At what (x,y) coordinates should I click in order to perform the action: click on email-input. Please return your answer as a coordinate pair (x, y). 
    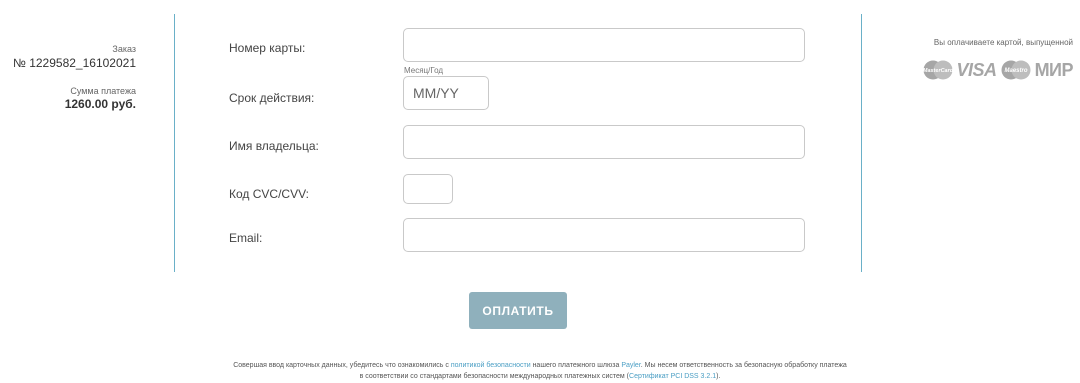
    Looking at the image, I should click on (604, 235).